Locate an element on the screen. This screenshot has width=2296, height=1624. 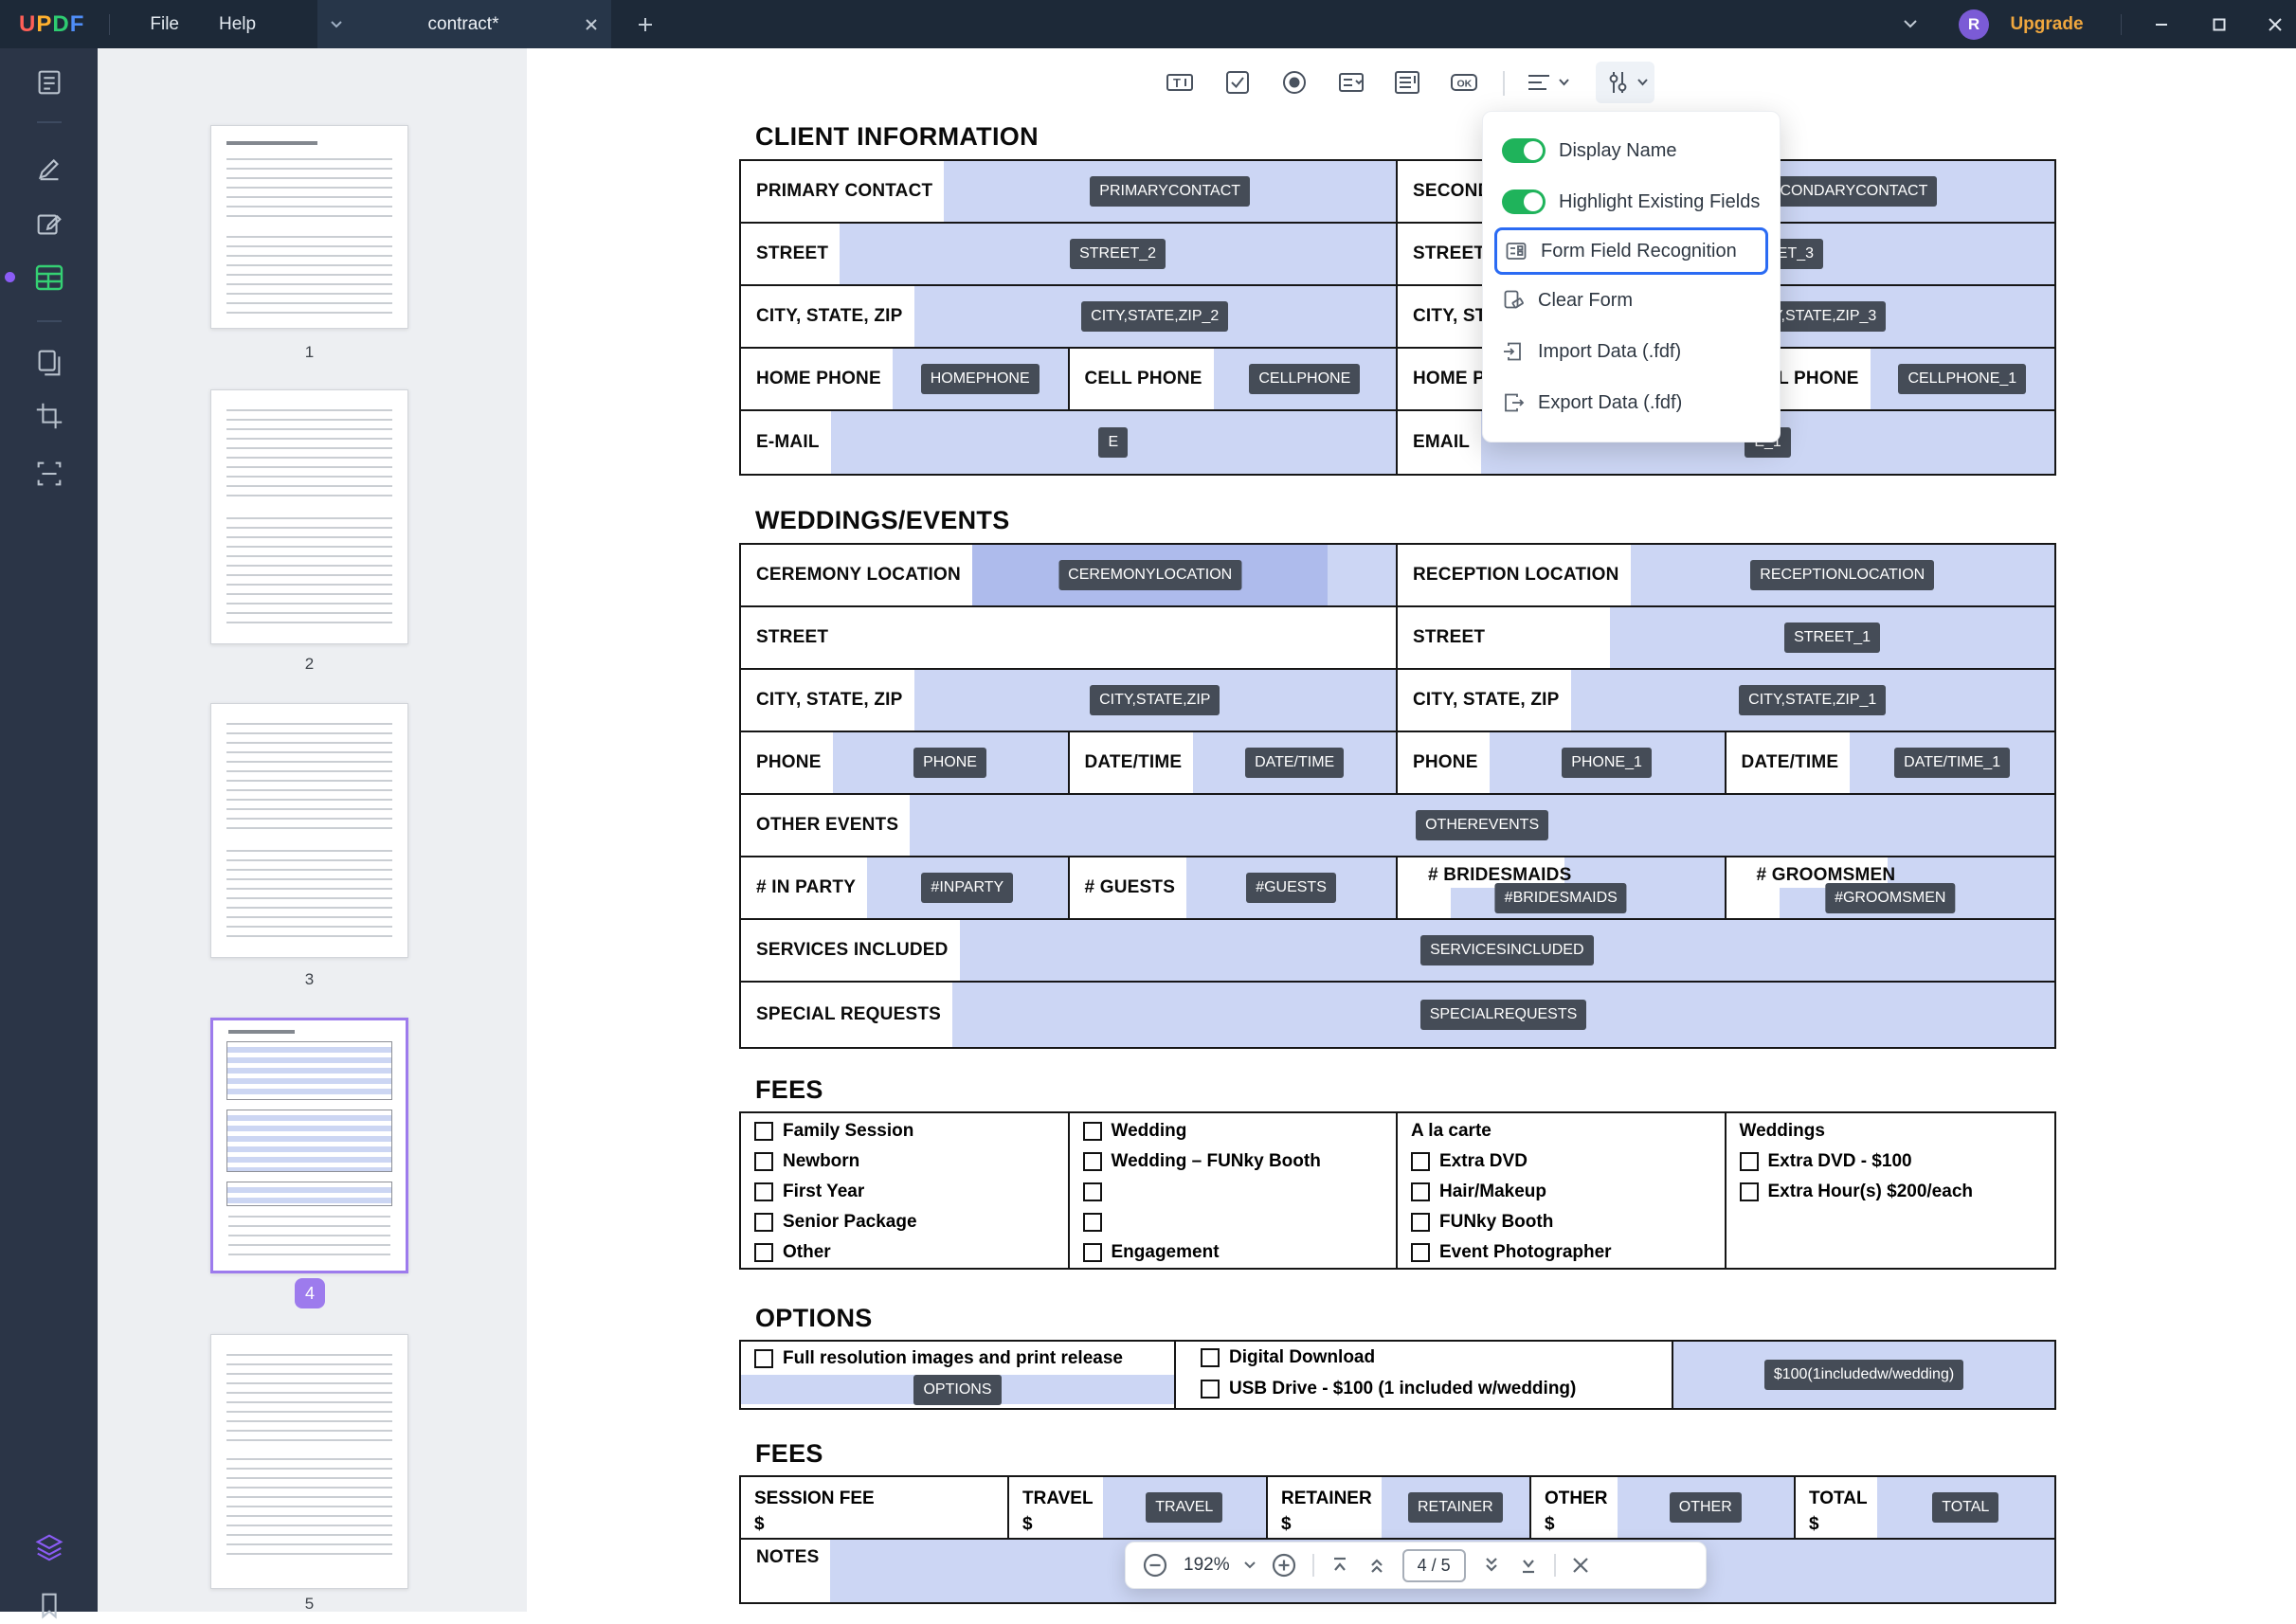
field-name-tag: PRIMARYCONTACT is located at coordinates (1170, 191).